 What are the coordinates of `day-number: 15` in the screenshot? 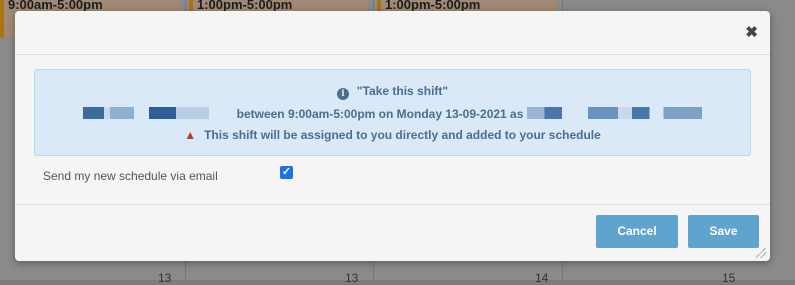 It's located at (729, 278).